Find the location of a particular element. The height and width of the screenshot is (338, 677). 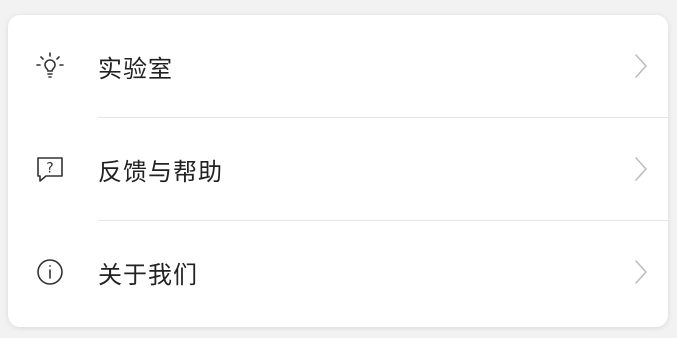

menu-item-label: 实验室 is located at coordinates (135, 68).